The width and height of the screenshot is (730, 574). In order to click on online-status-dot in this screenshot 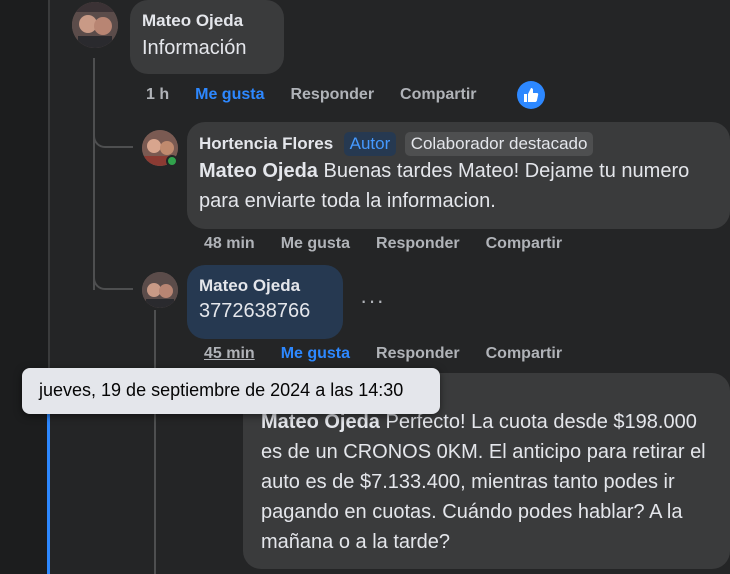, I will do `click(172, 161)`.